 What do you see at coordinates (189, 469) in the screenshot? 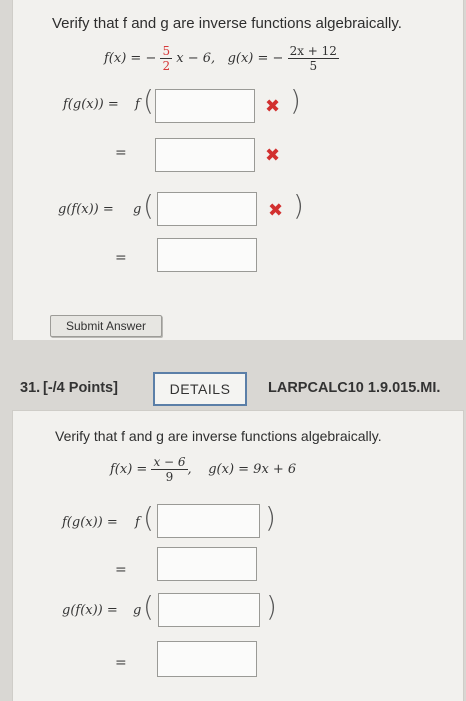
I see `q31-comma: ,` at bounding box center [189, 469].